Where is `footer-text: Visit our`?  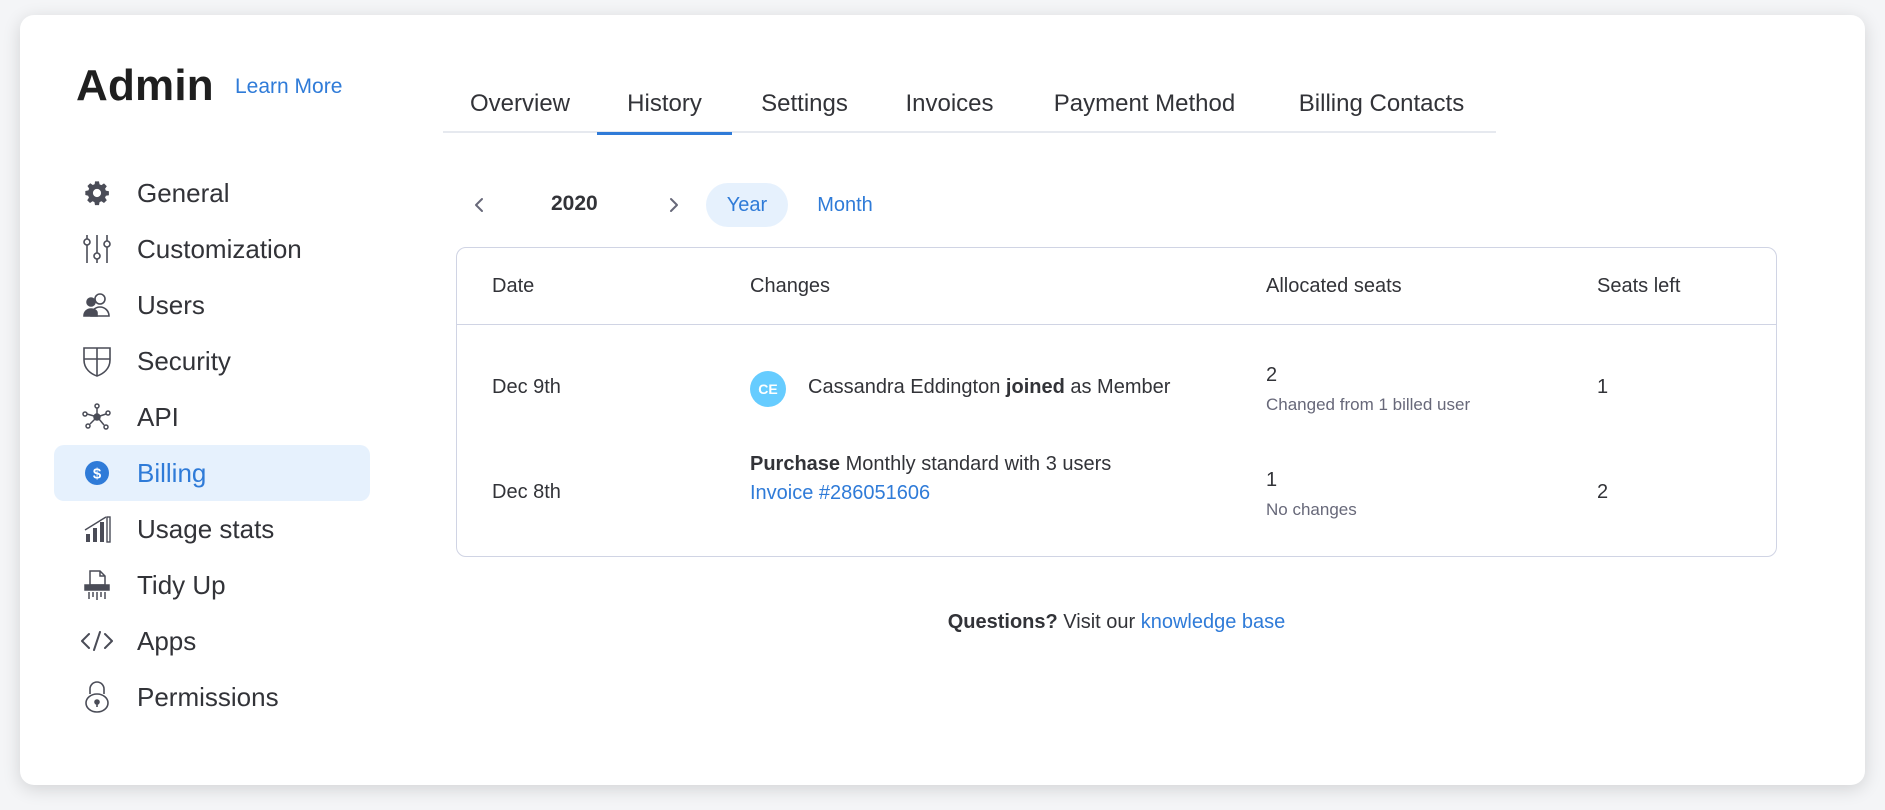 footer-text: Visit our is located at coordinates (1099, 622).